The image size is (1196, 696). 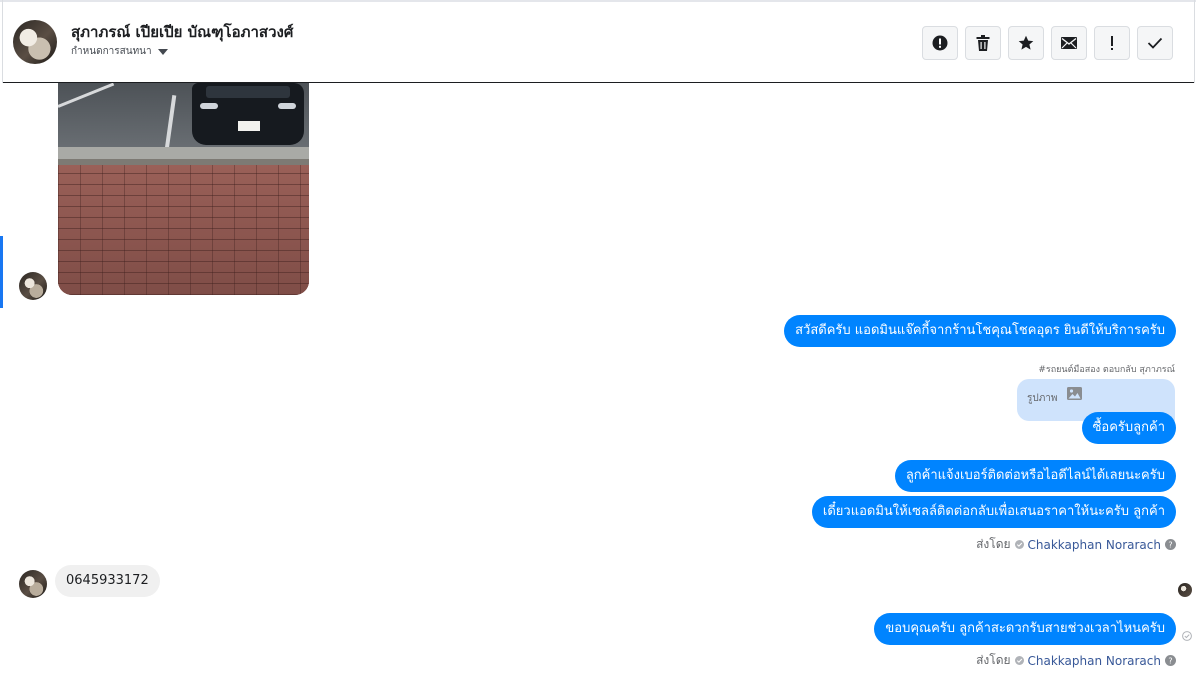 I want to click on active-thread-marker, so click(x=1, y=272).